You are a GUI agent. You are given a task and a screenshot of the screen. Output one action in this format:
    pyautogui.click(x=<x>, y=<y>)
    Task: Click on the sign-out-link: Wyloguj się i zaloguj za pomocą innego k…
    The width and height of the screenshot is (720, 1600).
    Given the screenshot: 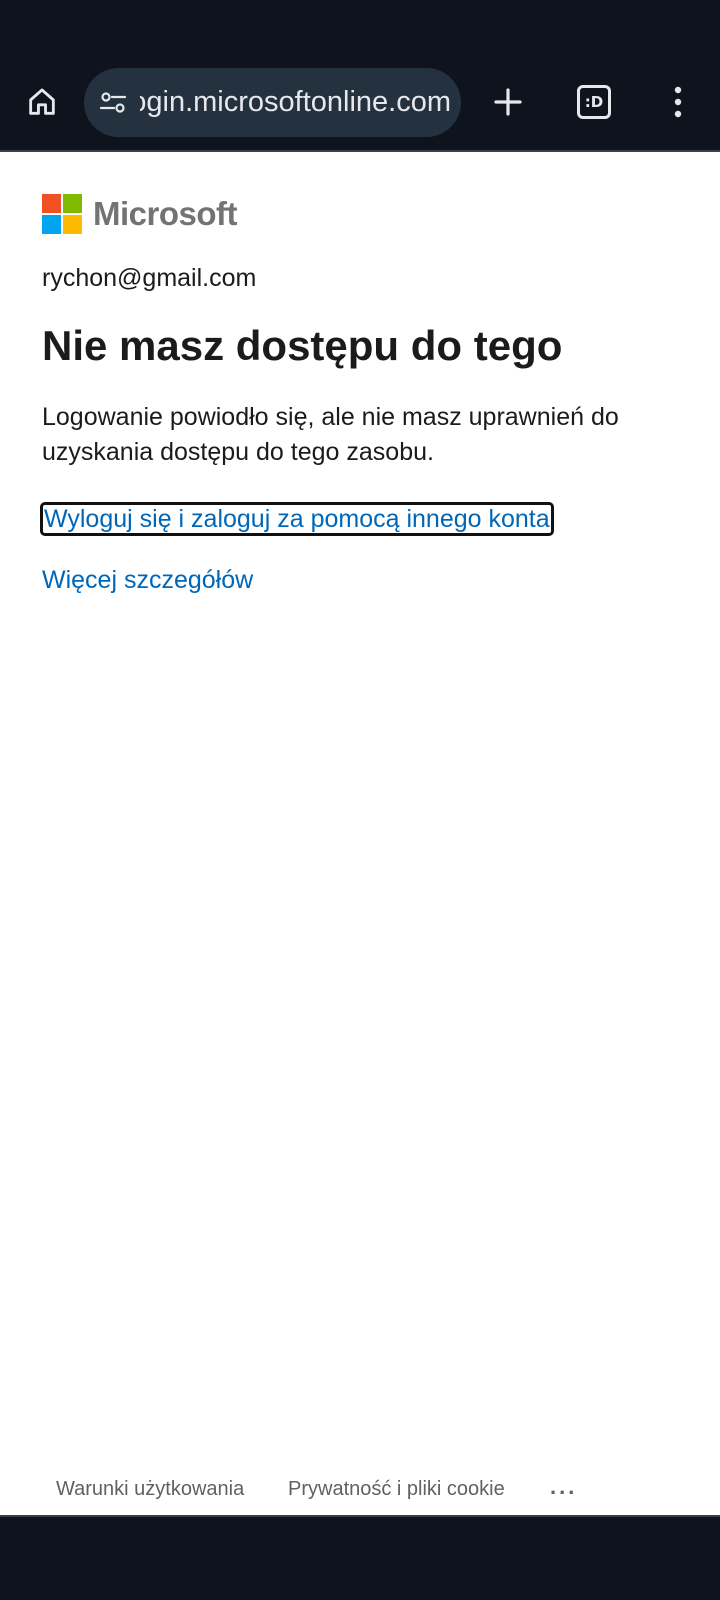 What is the action you would take?
    pyautogui.click(x=297, y=519)
    